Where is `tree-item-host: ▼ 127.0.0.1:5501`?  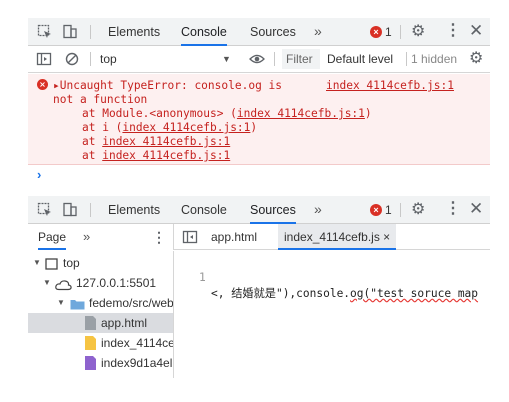
tree-item-host: ▼ 127.0.0.1:5501 is located at coordinates (100, 283).